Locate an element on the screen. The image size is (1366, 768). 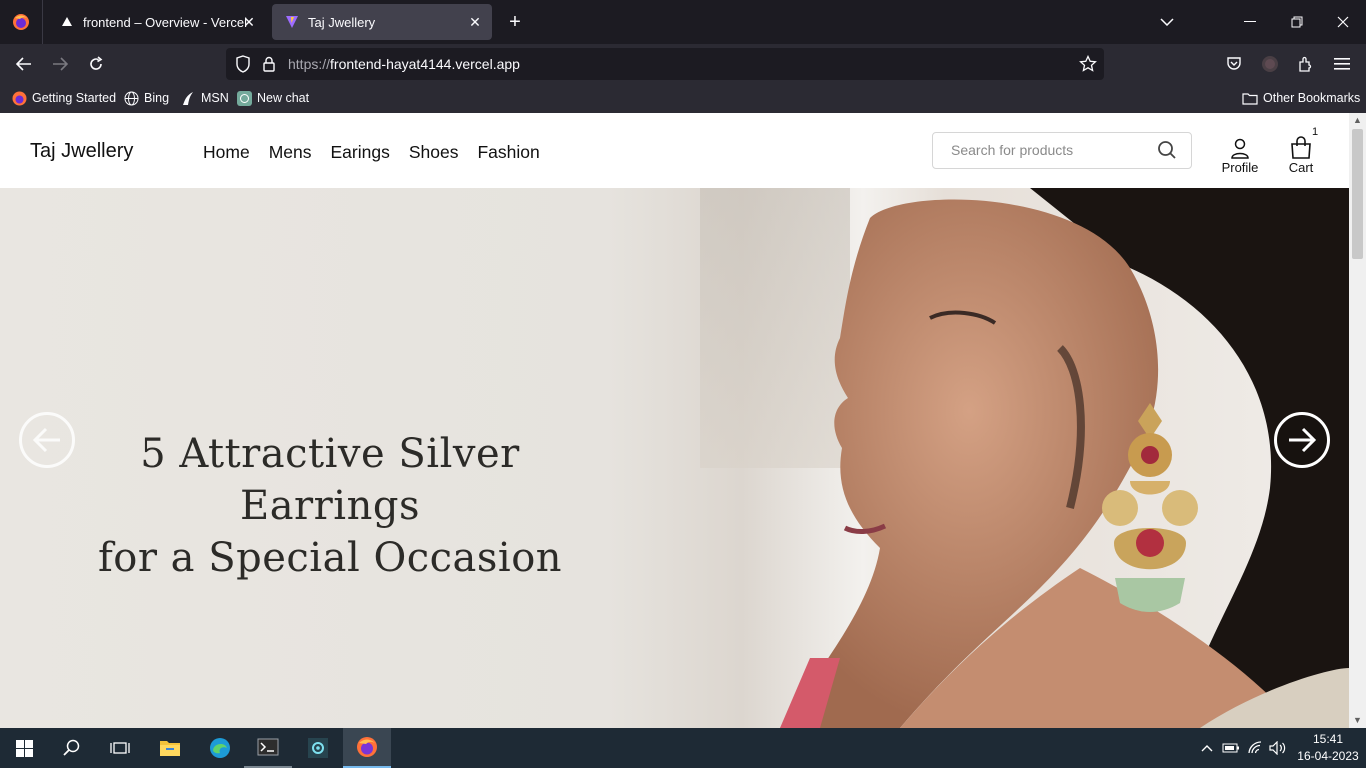
firefox-taskbar-icon is located at coordinates (367, 748).